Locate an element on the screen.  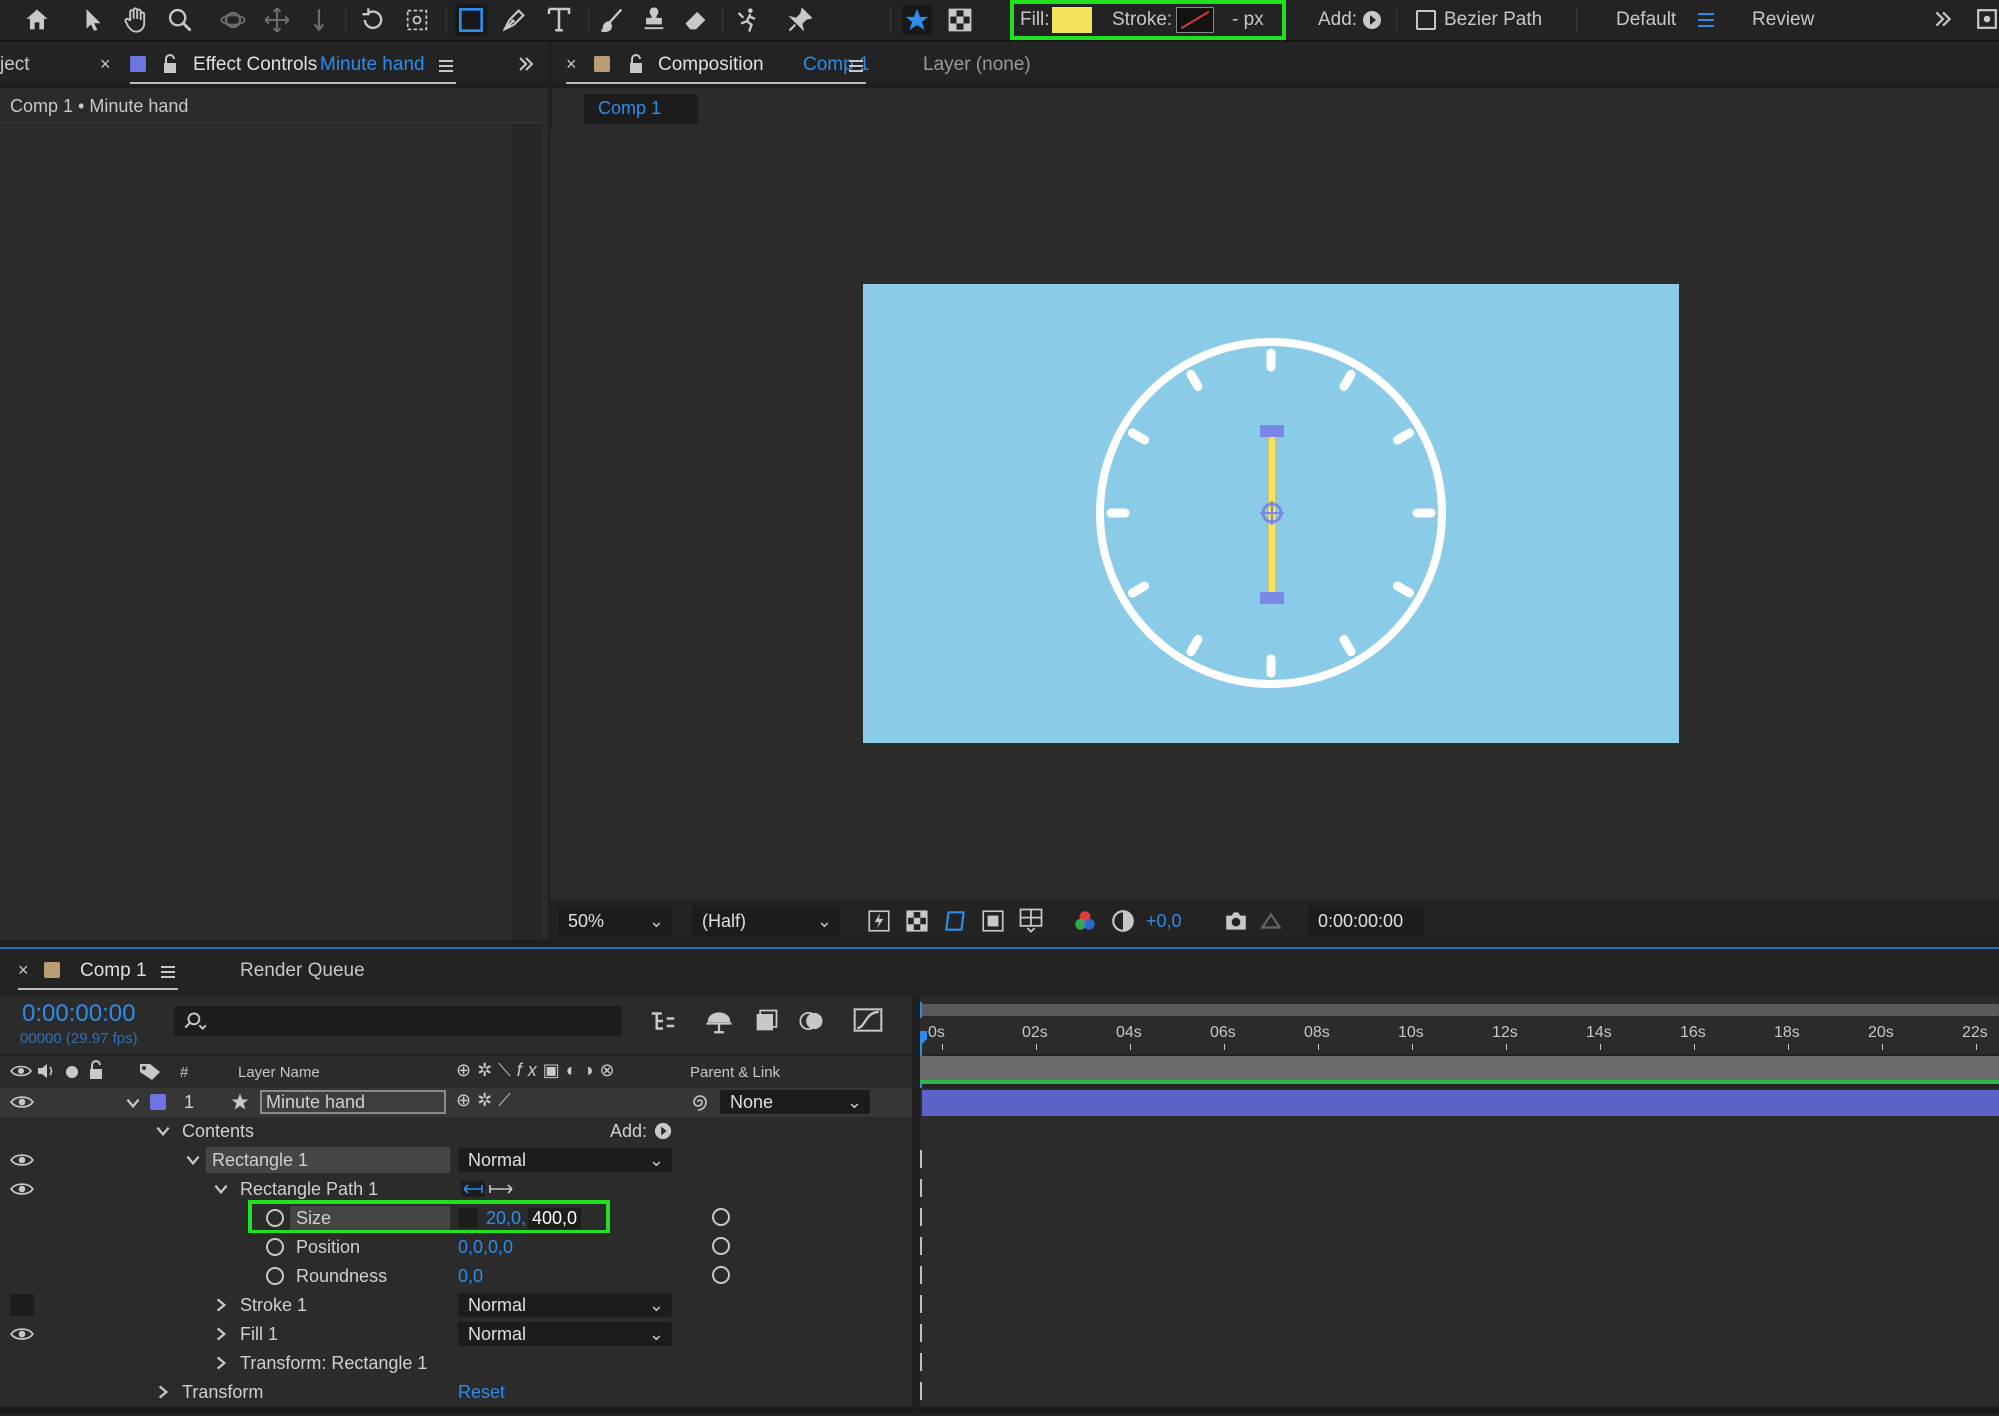
composition-tab-label: Composition is located at coordinates (711, 65).